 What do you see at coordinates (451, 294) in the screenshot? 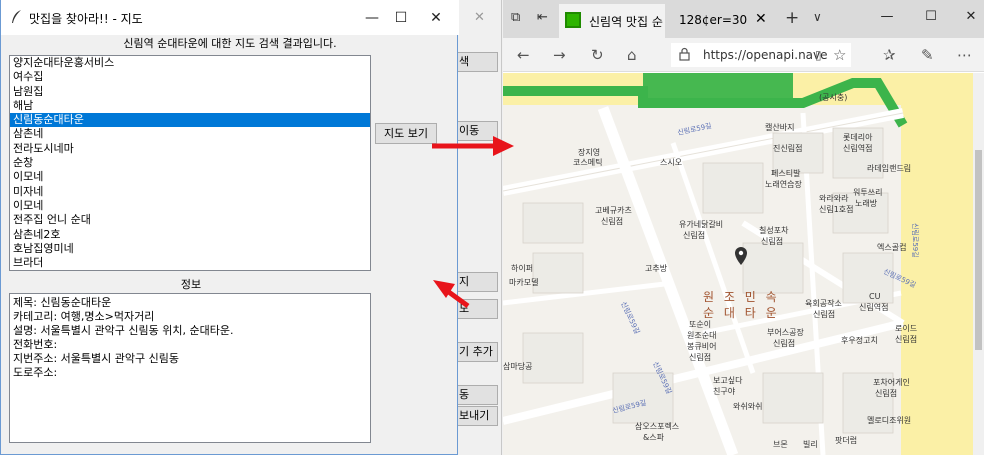
I see `arrow-up-left-icon` at bounding box center [451, 294].